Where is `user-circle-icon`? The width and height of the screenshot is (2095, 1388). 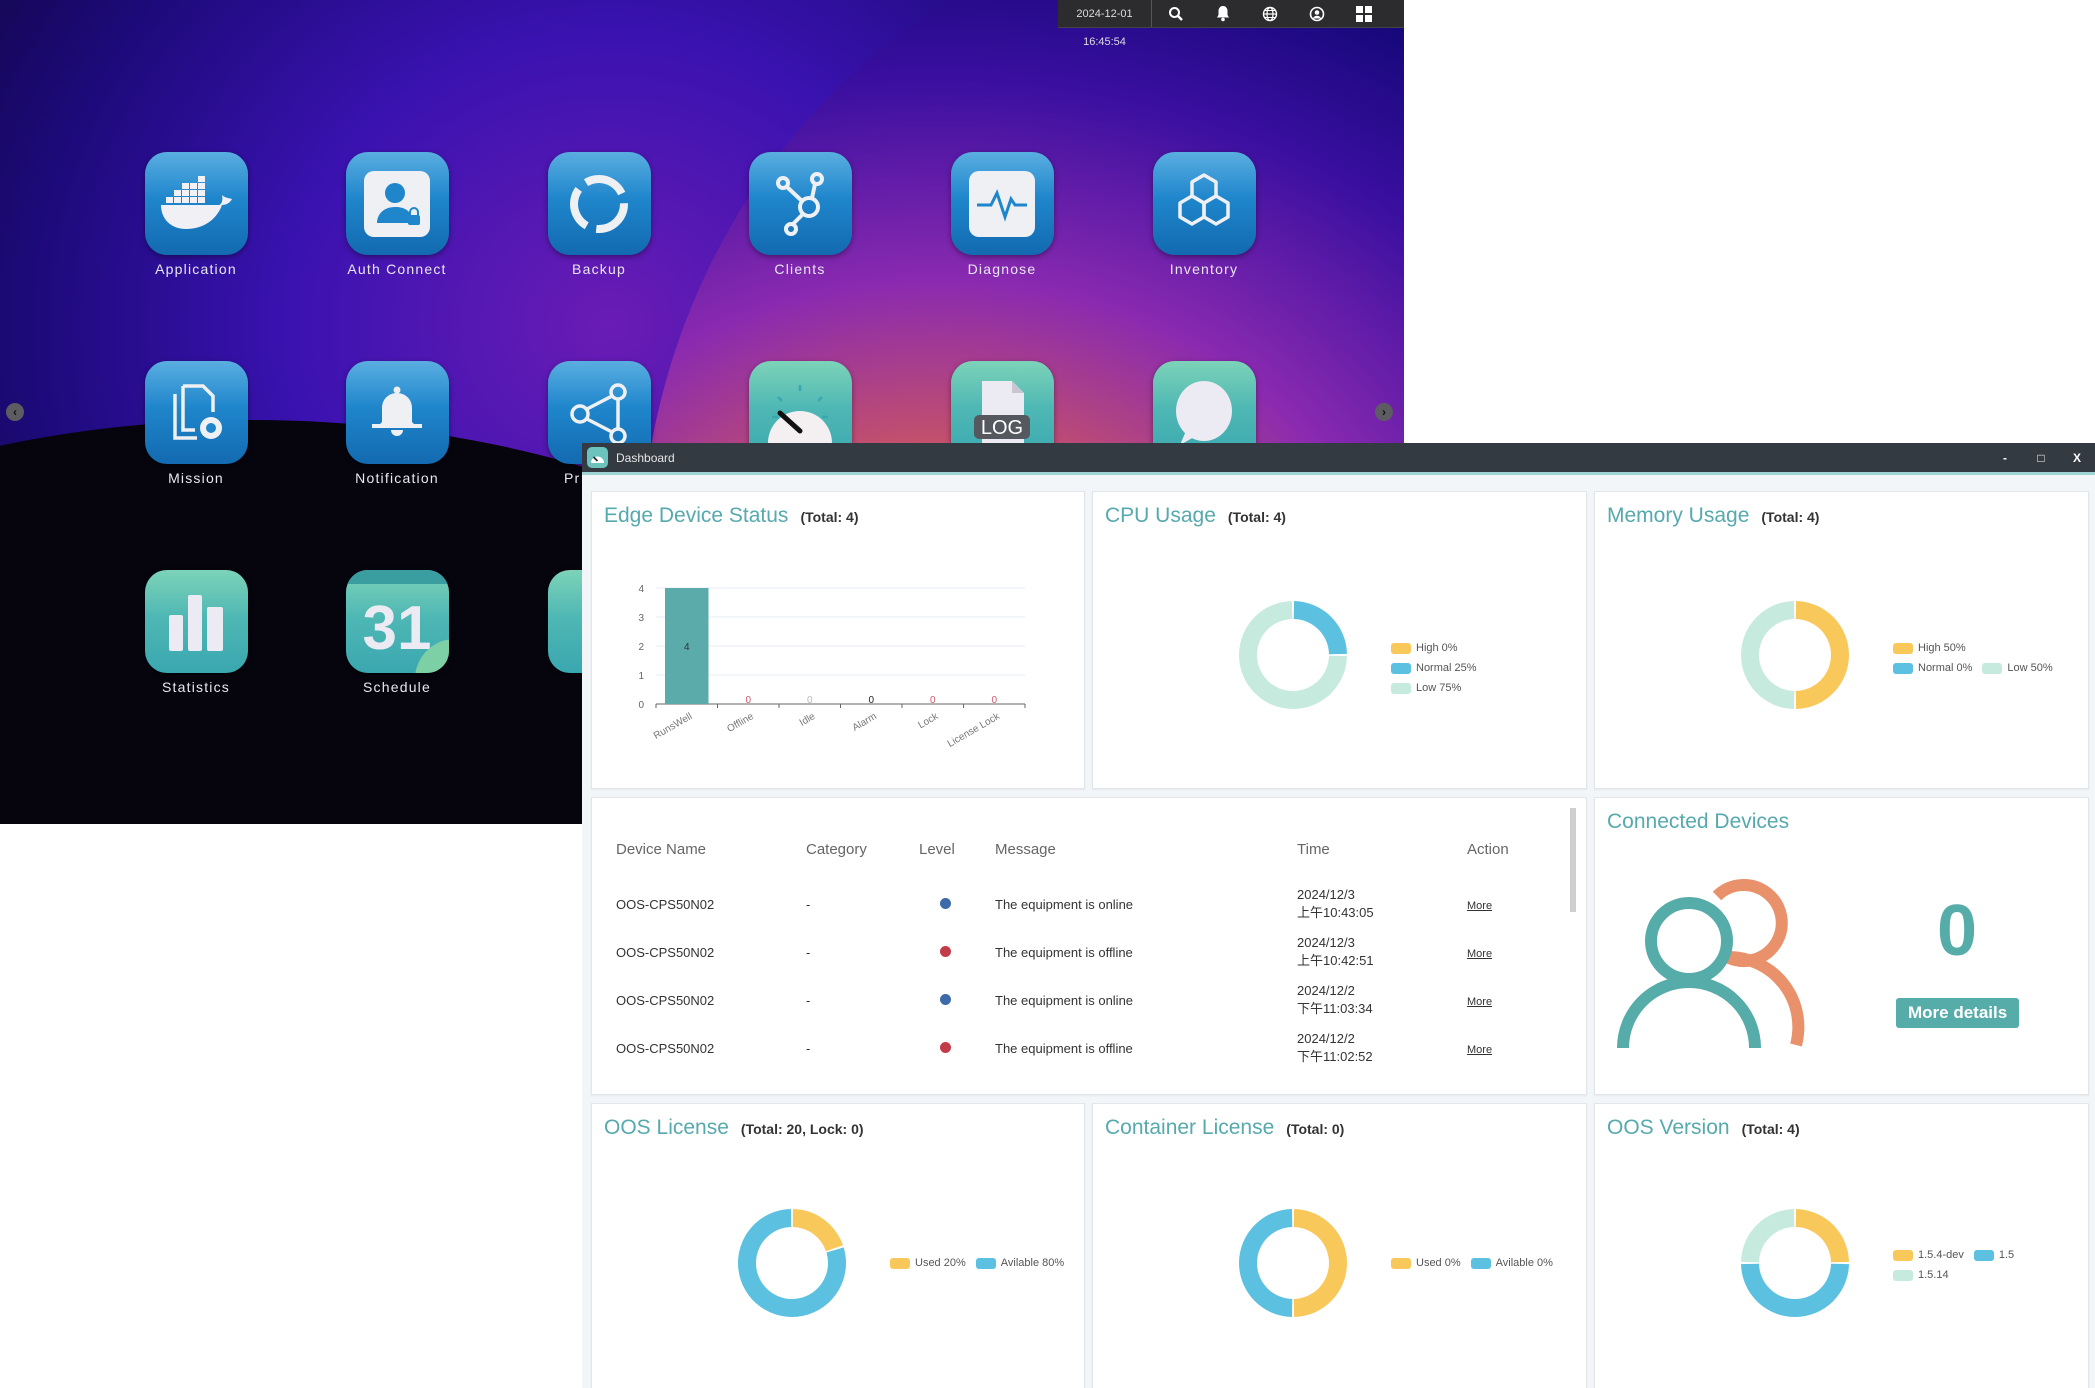 user-circle-icon is located at coordinates (1316, 14).